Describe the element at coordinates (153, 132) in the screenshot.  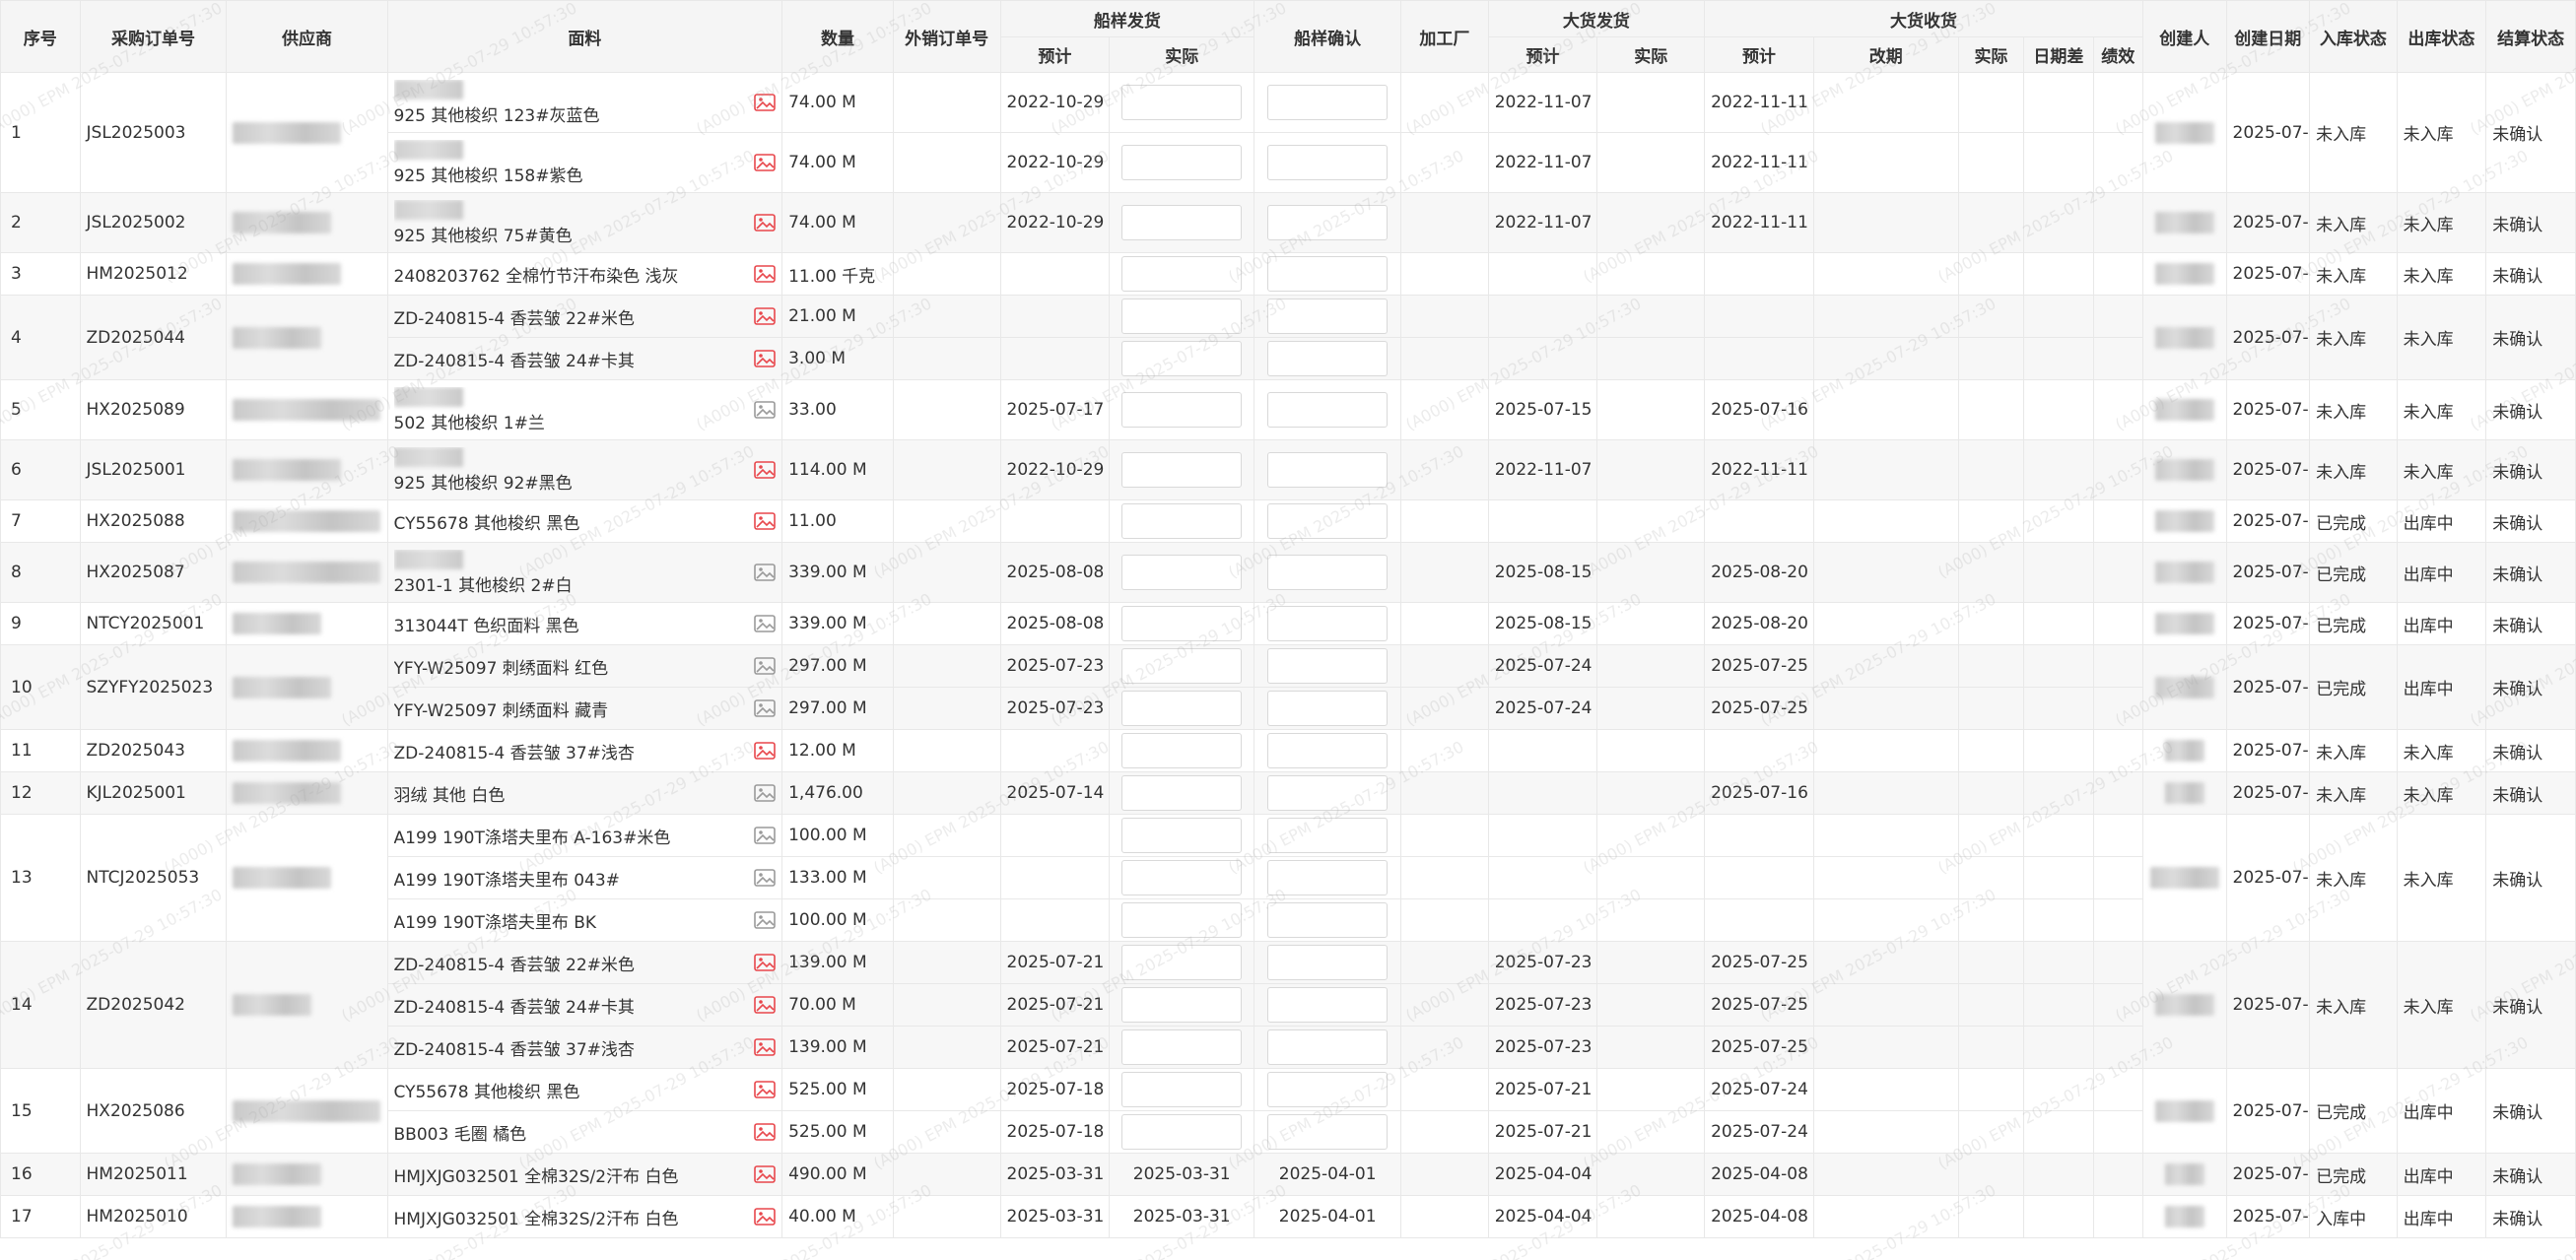
I see `cell-po: JSL2025003` at that location.